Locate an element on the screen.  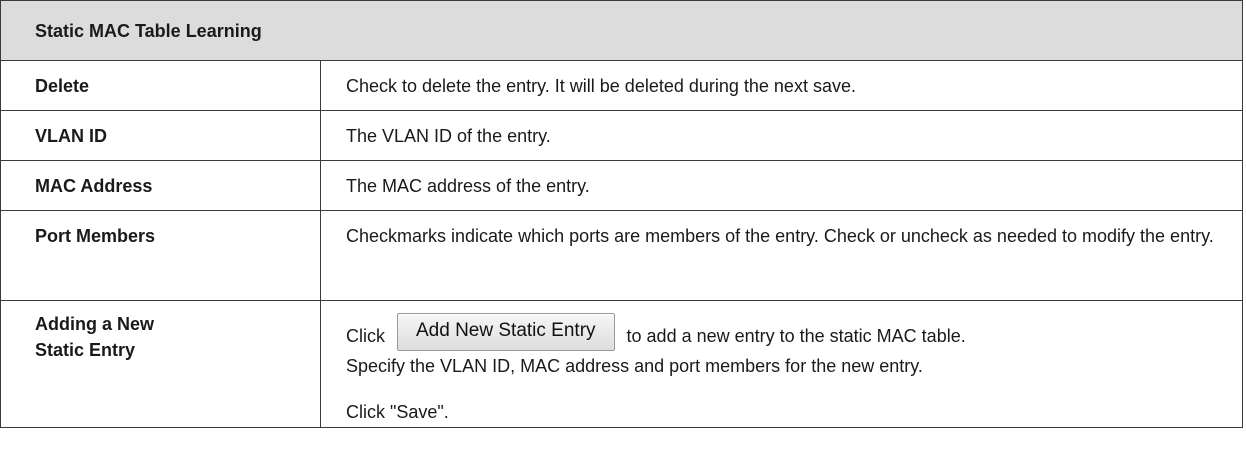
term-vlan-id: VLAN ID is located at coordinates (160, 135).